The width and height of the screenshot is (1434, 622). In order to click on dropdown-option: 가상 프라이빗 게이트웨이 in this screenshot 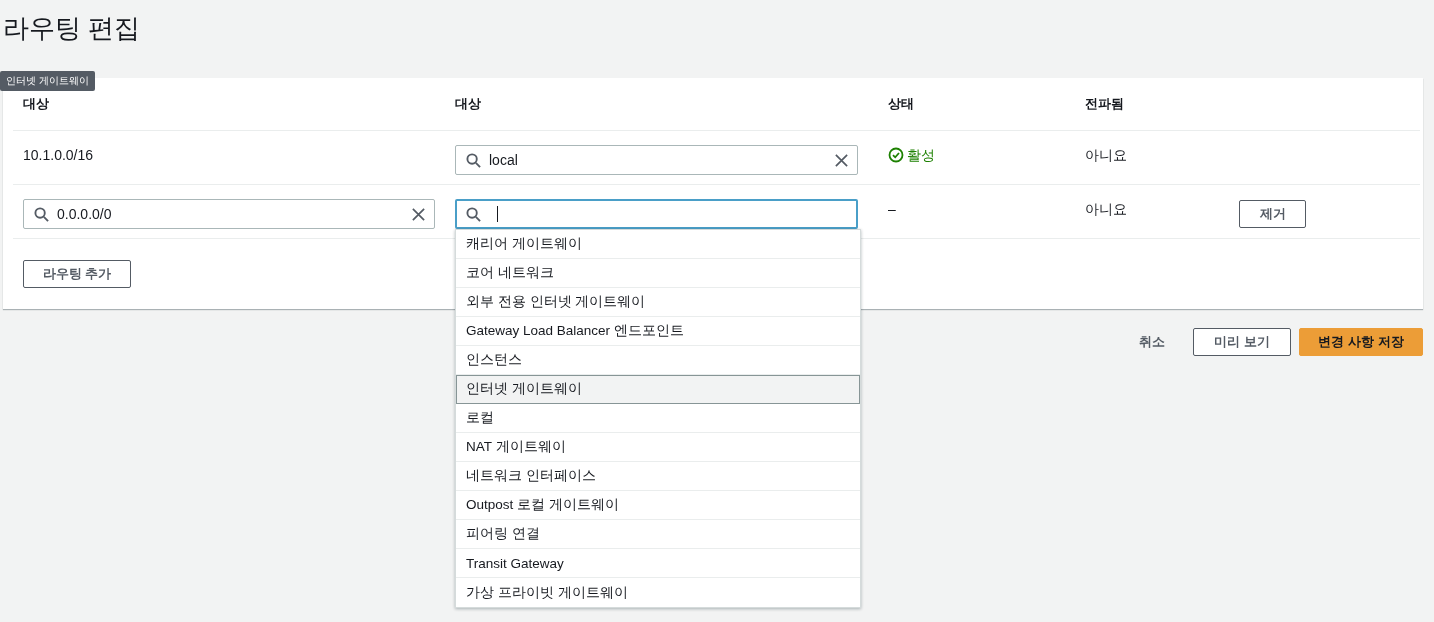, I will do `click(658, 592)`.